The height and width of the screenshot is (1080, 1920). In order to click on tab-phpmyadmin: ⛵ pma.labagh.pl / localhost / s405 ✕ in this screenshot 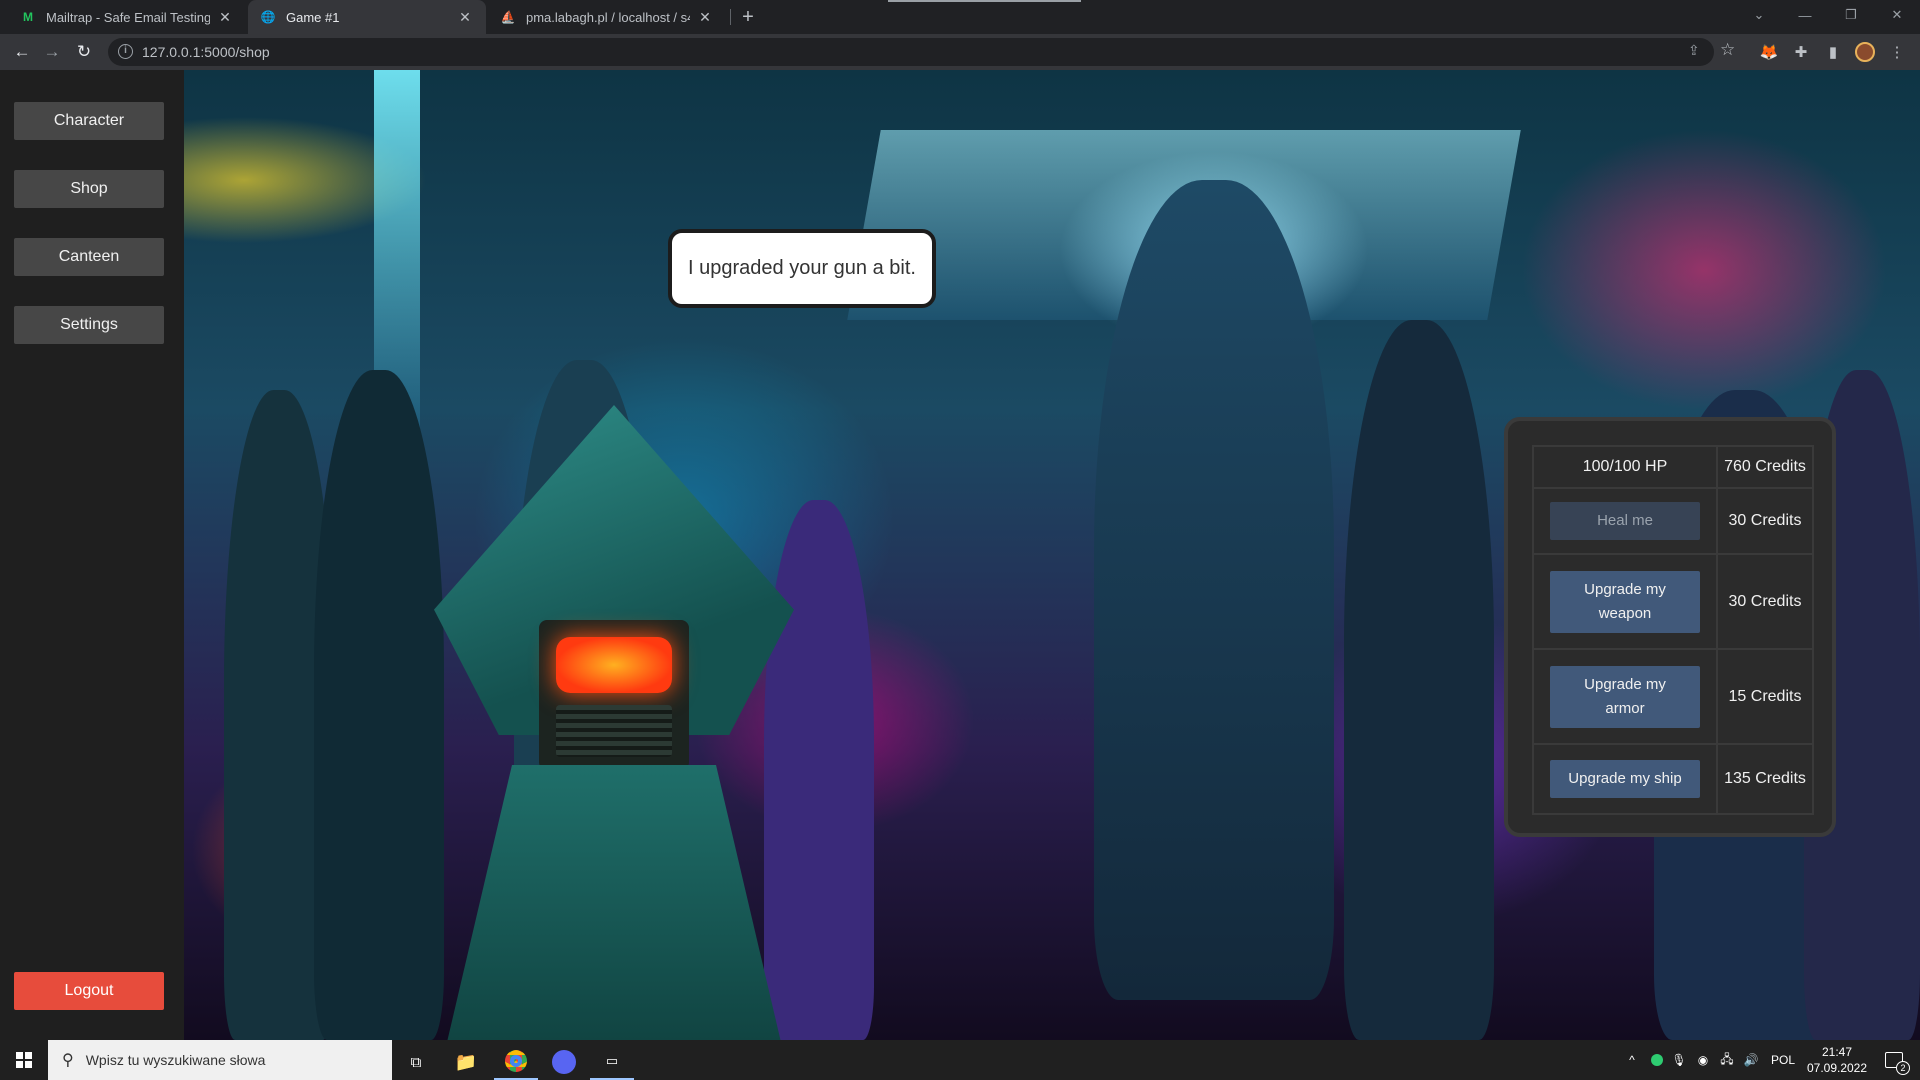, I will do `click(607, 17)`.